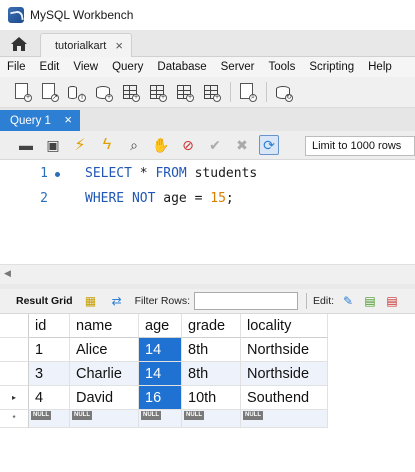 The height and width of the screenshot is (472, 415). I want to click on column-header: age, so click(160, 326).